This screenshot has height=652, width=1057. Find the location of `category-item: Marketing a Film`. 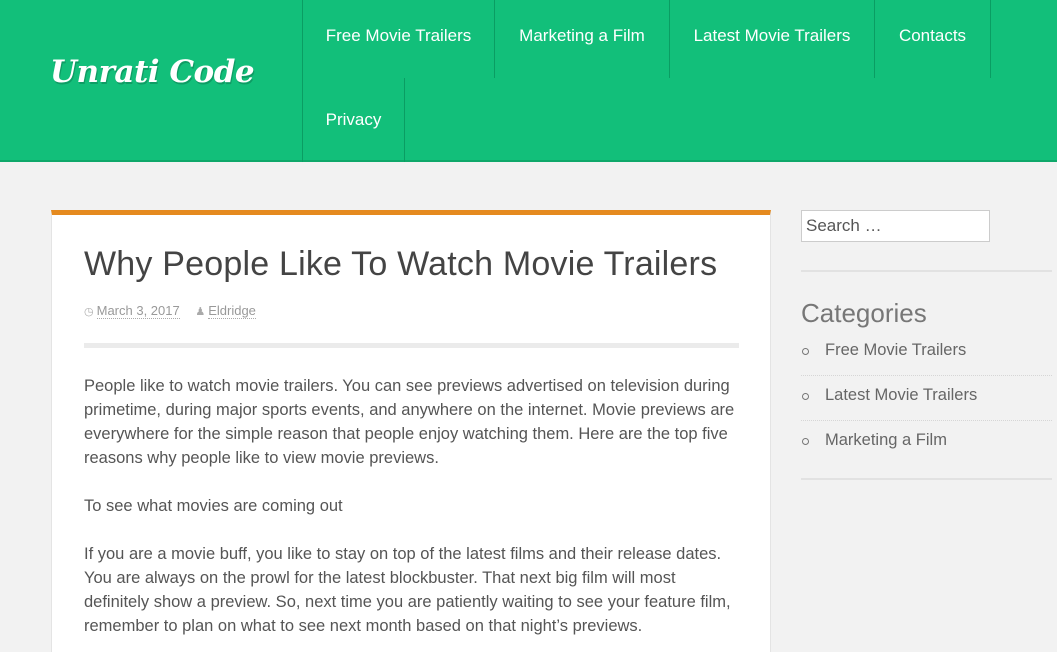

category-item: Marketing a Film is located at coordinates (926, 443).